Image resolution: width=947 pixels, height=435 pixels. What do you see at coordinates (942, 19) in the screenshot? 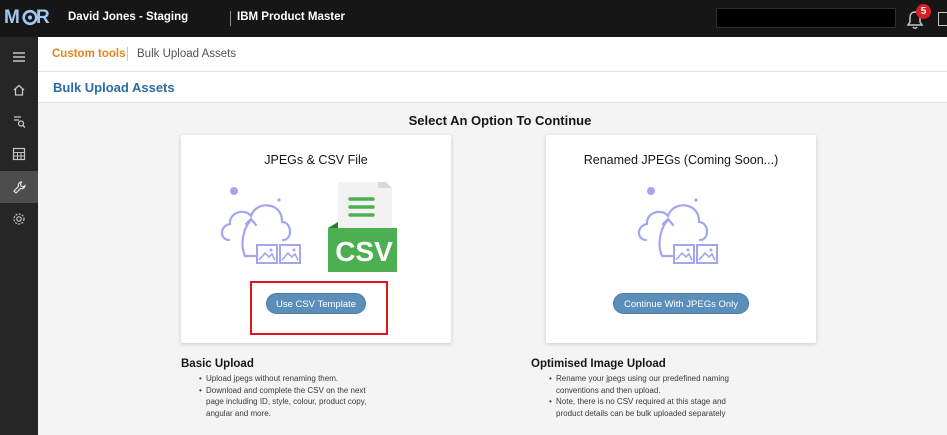
I see `user-panel-icon` at bounding box center [942, 19].